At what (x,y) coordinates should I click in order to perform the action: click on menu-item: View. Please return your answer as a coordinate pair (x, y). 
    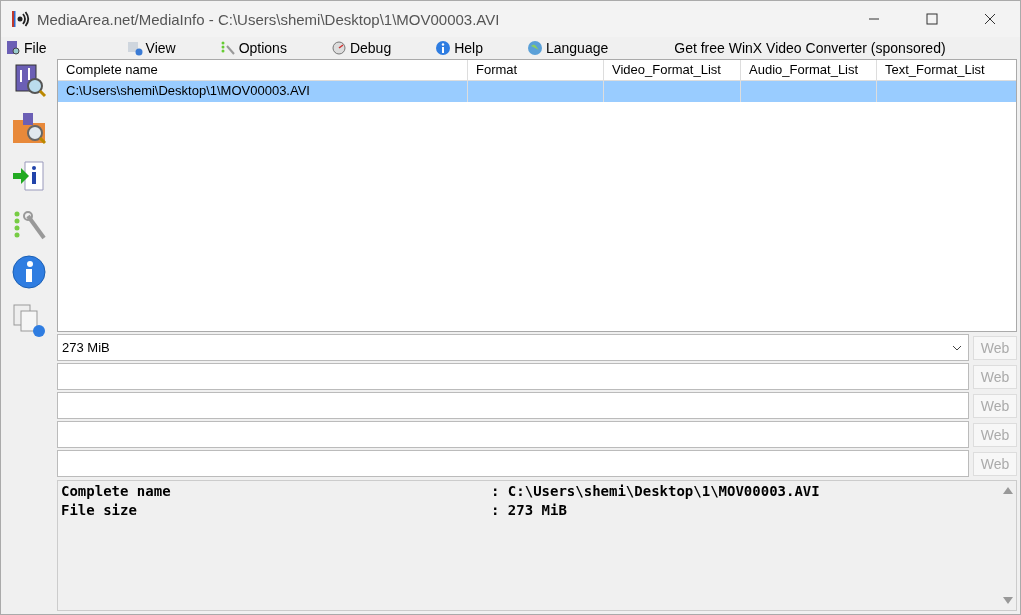
    Looking at the image, I should click on (151, 48).